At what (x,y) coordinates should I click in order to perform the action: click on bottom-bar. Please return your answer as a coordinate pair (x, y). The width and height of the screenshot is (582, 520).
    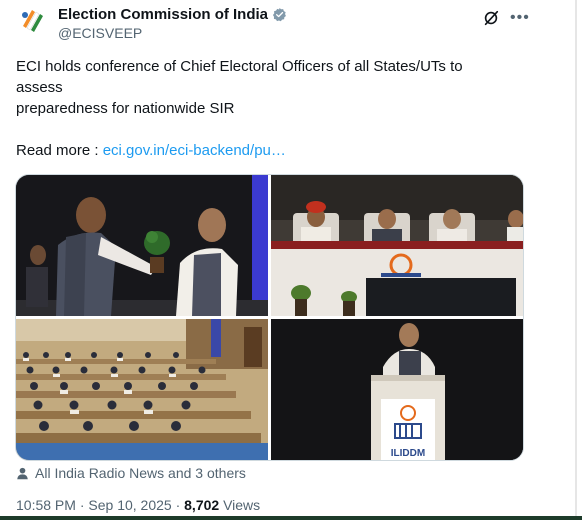
    Looking at the image, I should click on (291, 518).